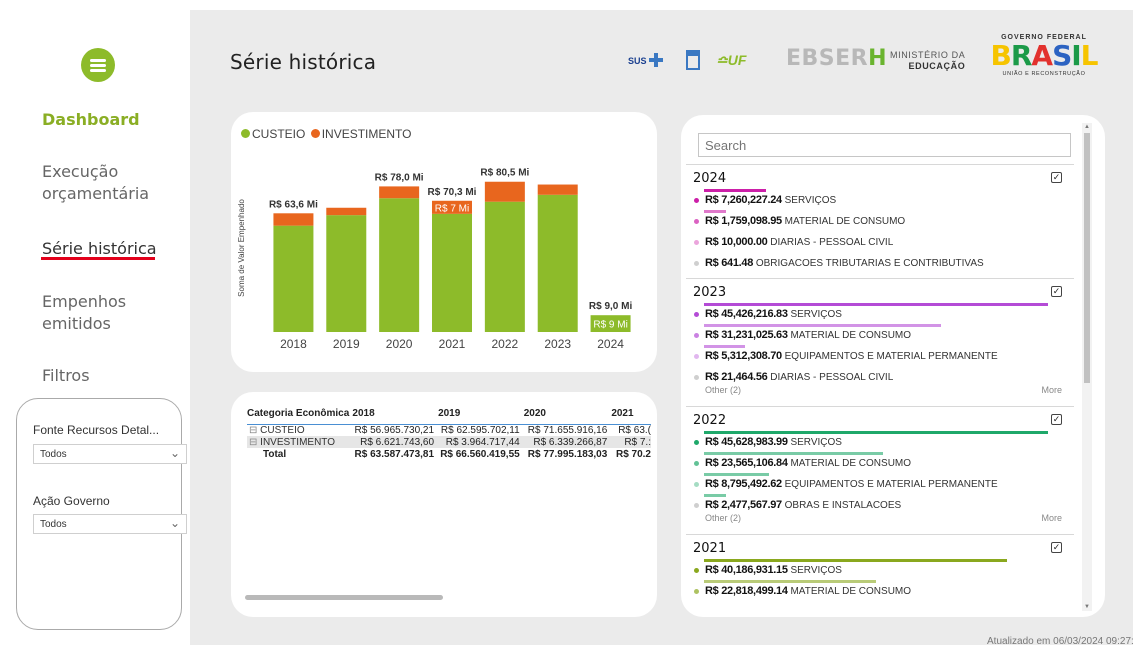 This screenshot has width=1133, height=645. Describe the element at coordinates (241, 248) in the screenshot. I see `y-axis-title: Soma de Valor Empenhado` at that location.